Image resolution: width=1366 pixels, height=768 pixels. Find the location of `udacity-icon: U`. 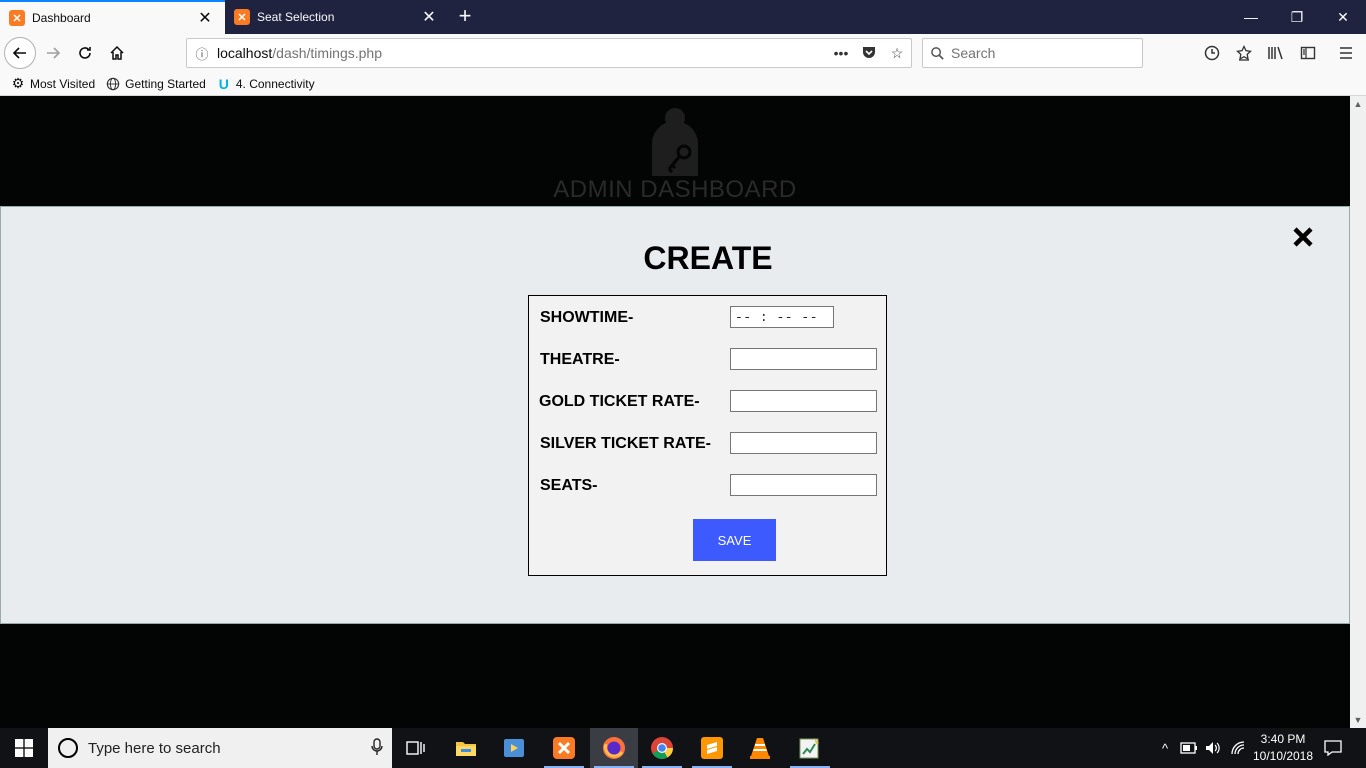

udacity-icon: U is located at coordinates (223, 83).